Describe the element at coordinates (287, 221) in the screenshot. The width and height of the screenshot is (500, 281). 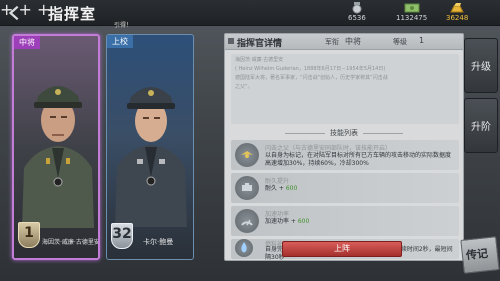
I see `skill-description: 加速功率 + 600` at that location.